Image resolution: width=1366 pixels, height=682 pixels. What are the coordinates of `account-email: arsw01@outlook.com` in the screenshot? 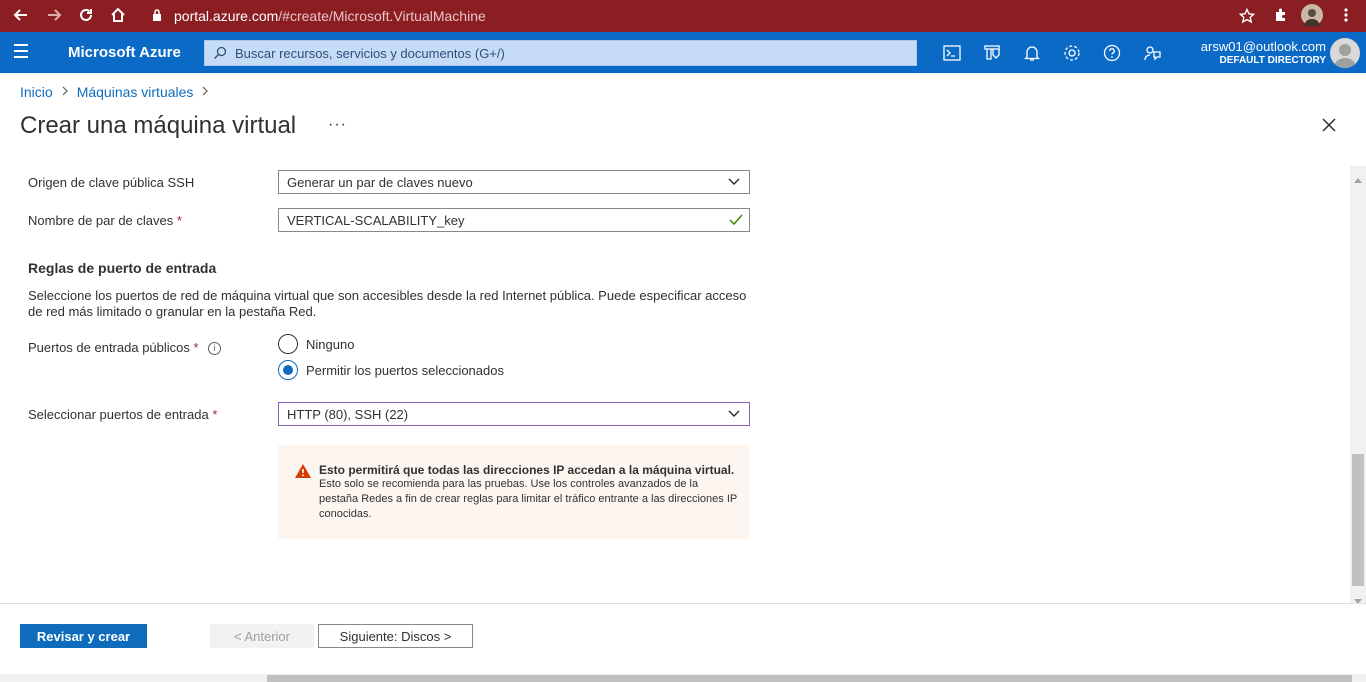 It's located at (1263, 46).